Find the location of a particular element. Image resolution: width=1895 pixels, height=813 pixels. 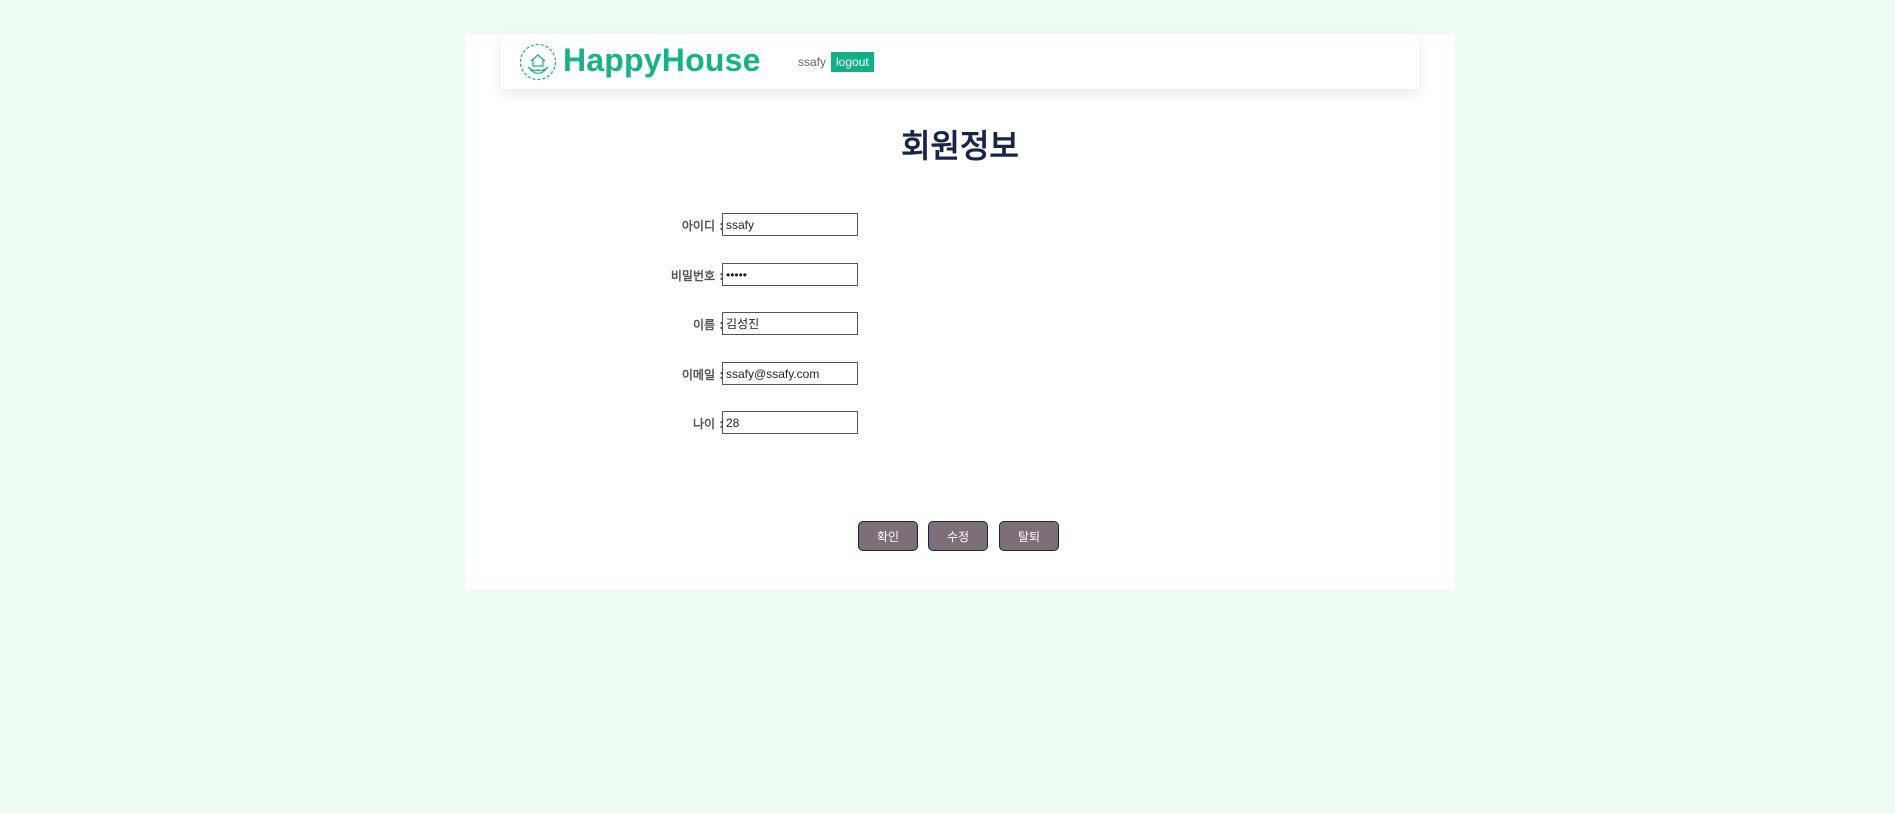

username-text: ssafy is located at coordinates (812, 62).